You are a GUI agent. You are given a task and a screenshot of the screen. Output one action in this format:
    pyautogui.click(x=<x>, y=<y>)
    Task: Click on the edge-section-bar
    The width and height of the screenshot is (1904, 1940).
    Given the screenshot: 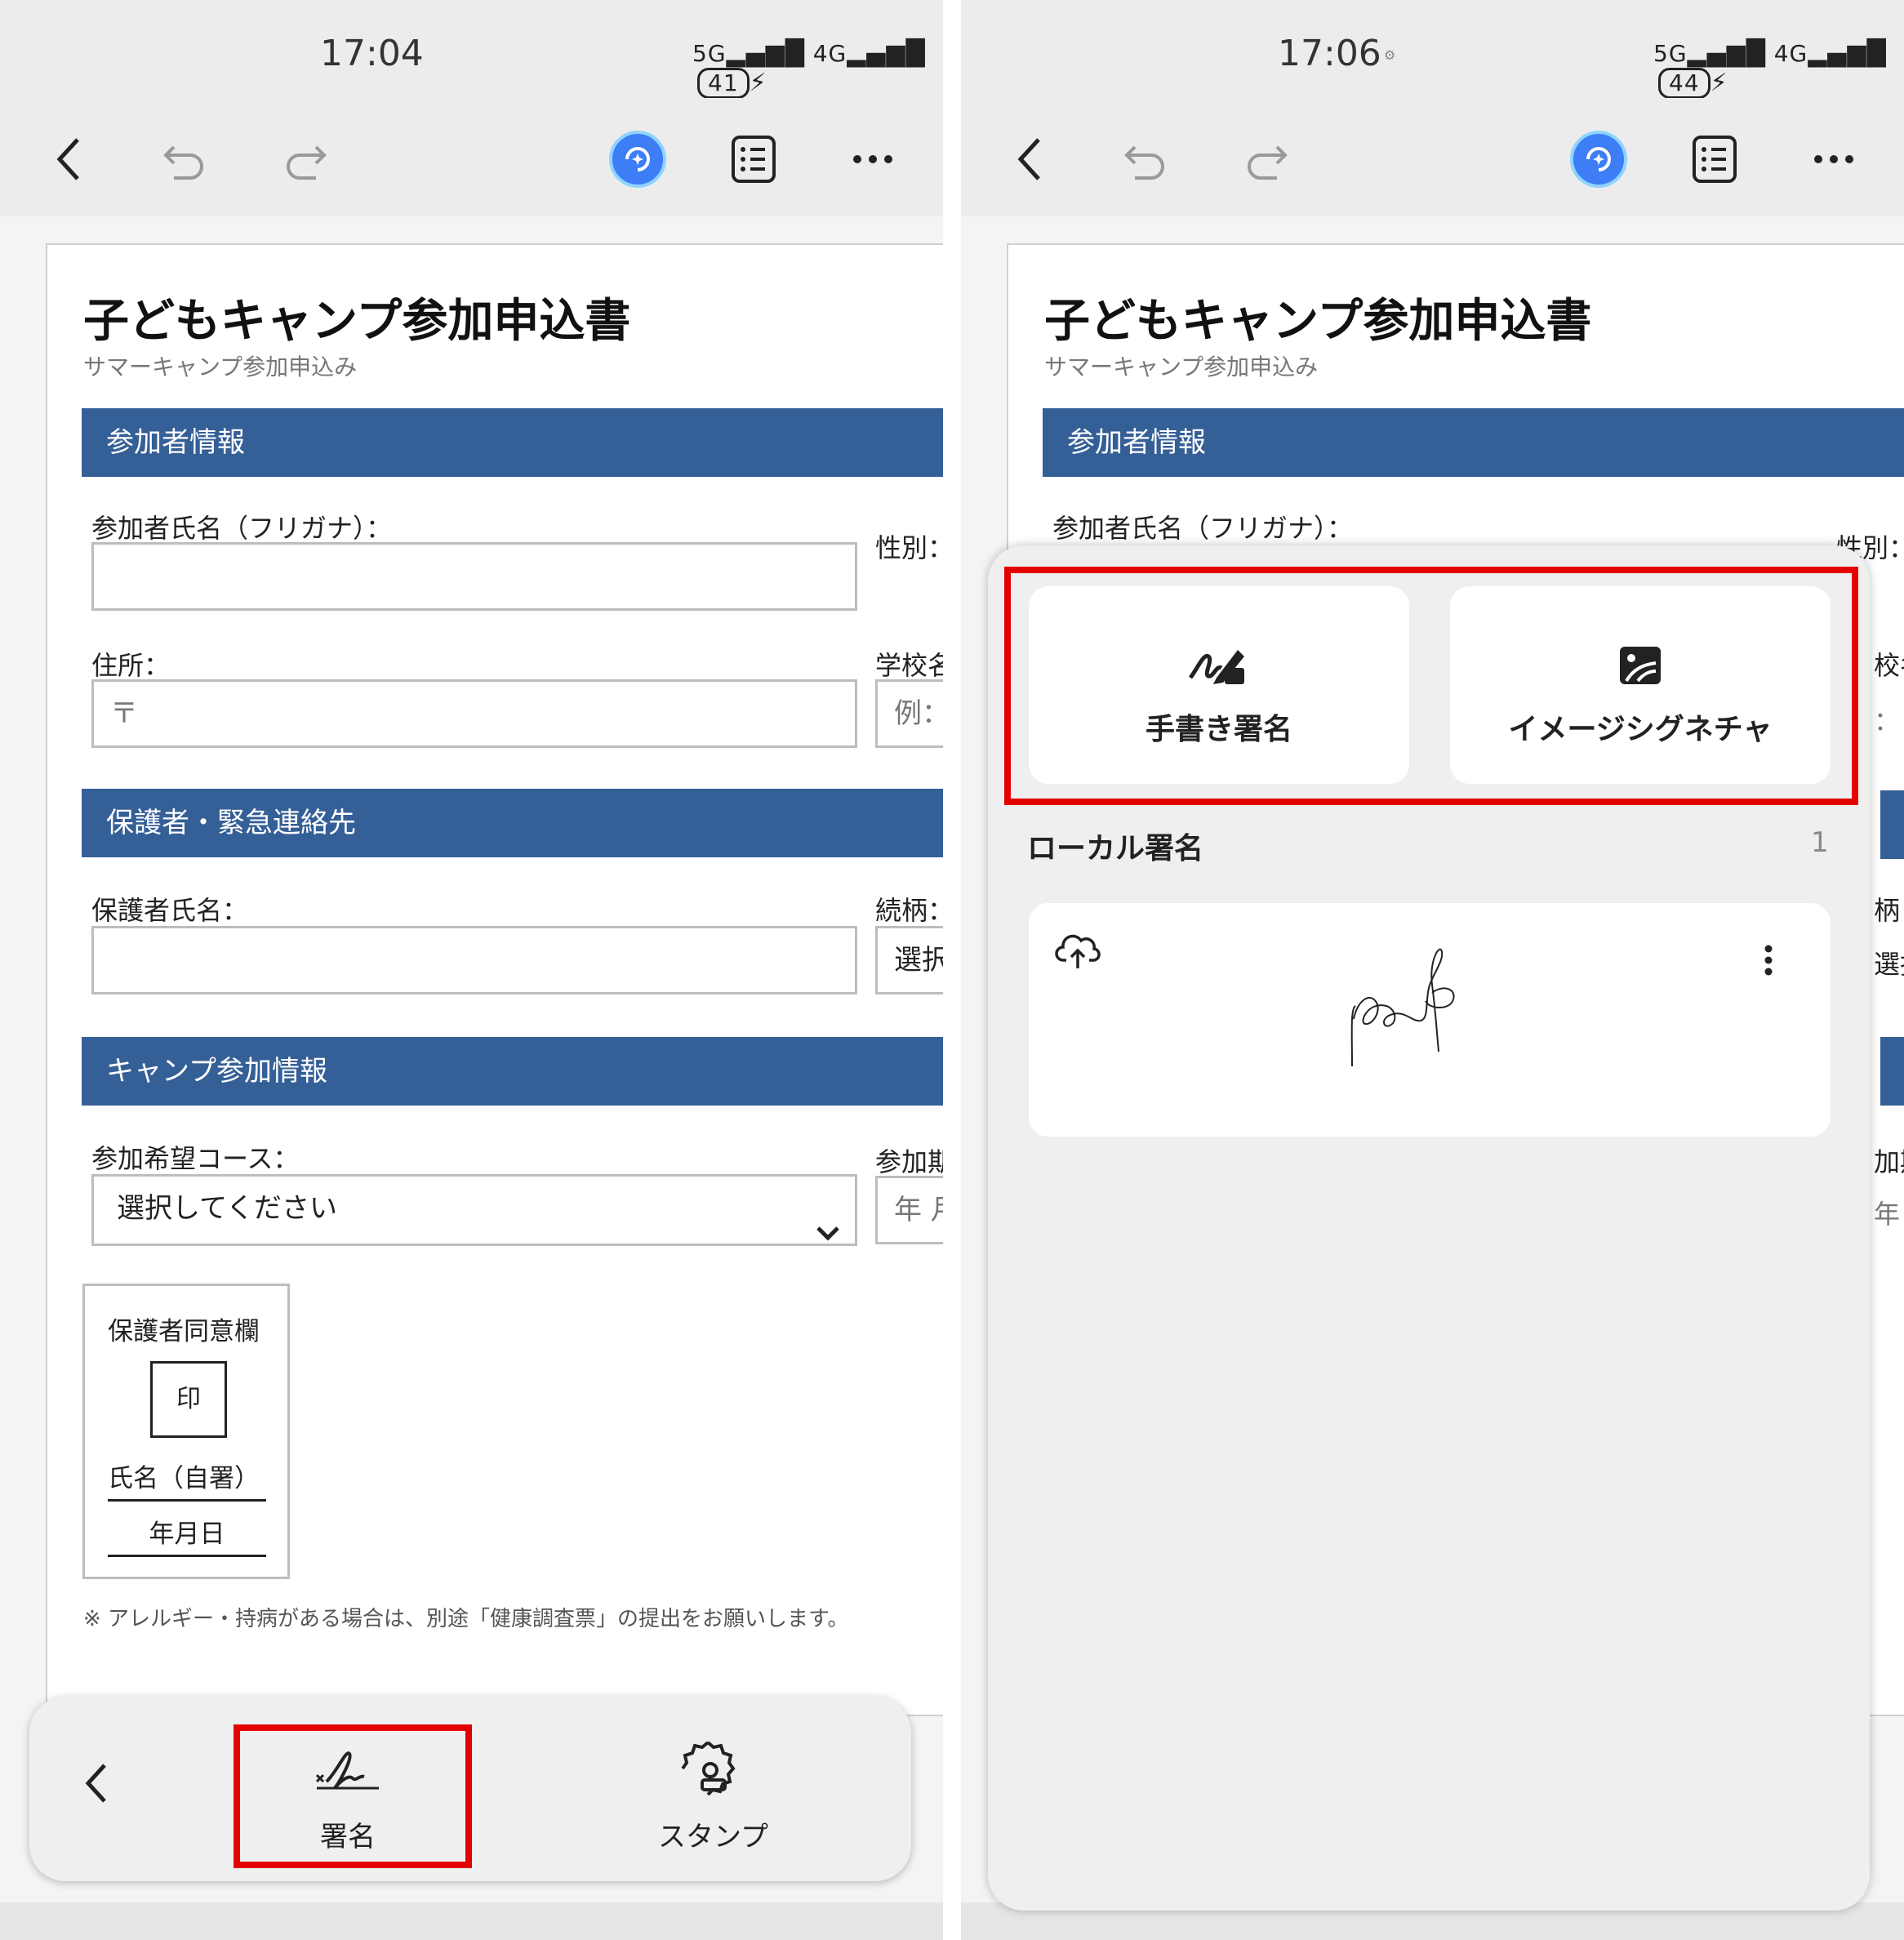 What is the action you would take?
    pyautogui.click(x=1892, y=825)
    